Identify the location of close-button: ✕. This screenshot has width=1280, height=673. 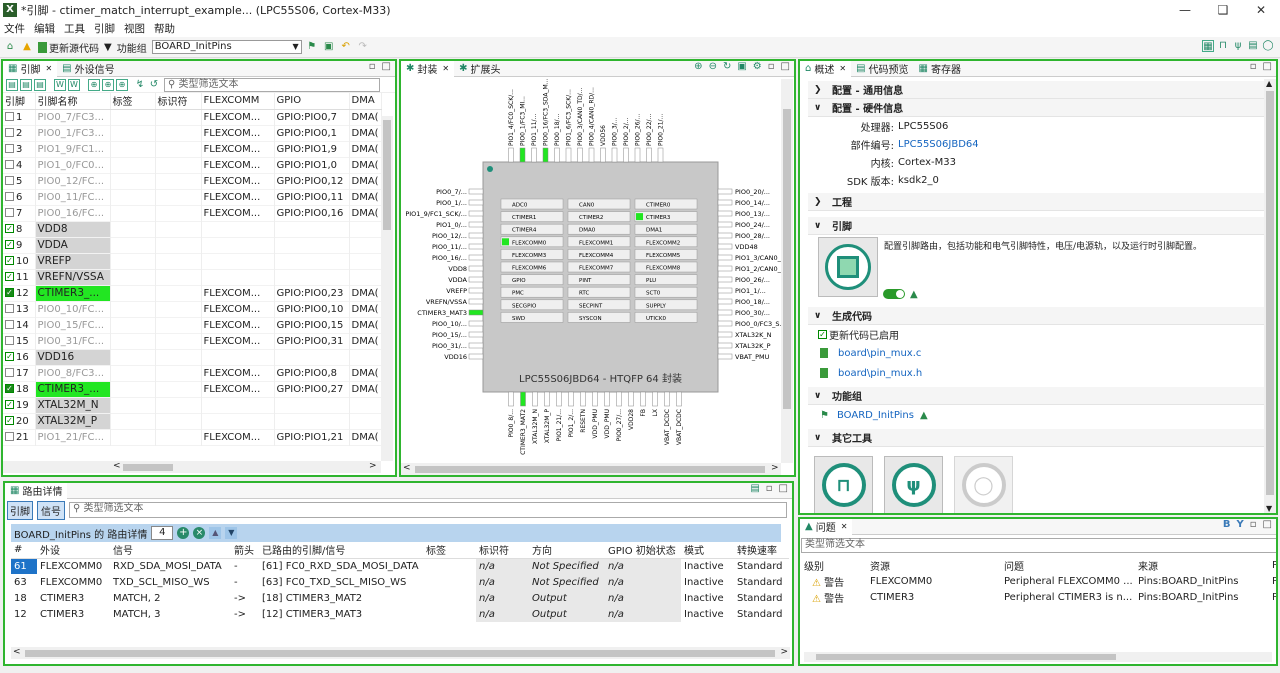
(1261, 10).